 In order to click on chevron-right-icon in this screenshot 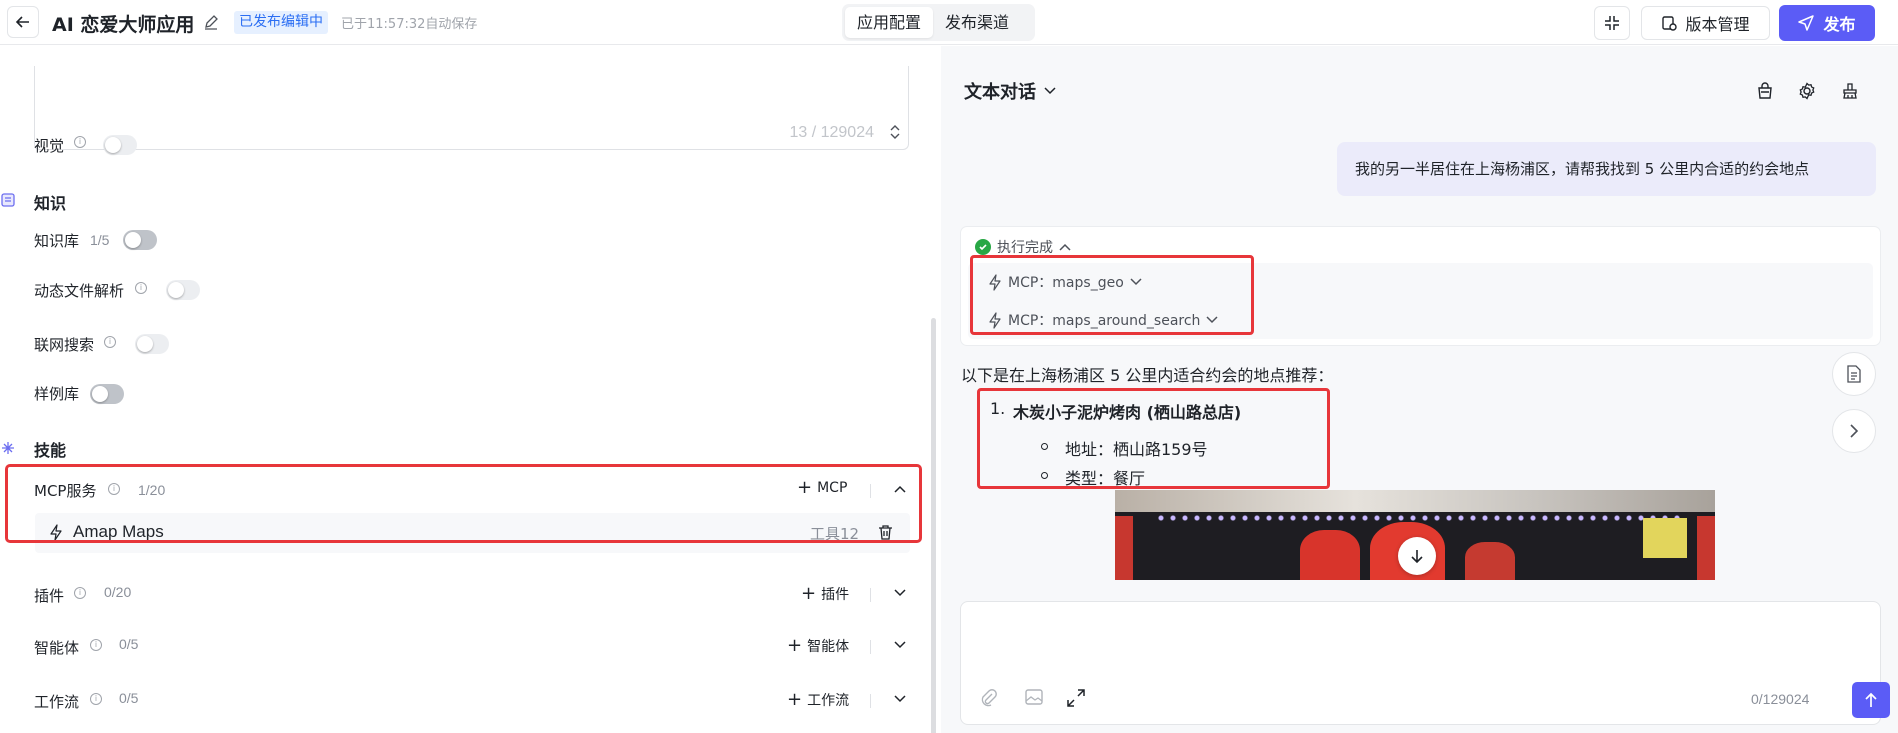, I will do `click(1854, 431)`.